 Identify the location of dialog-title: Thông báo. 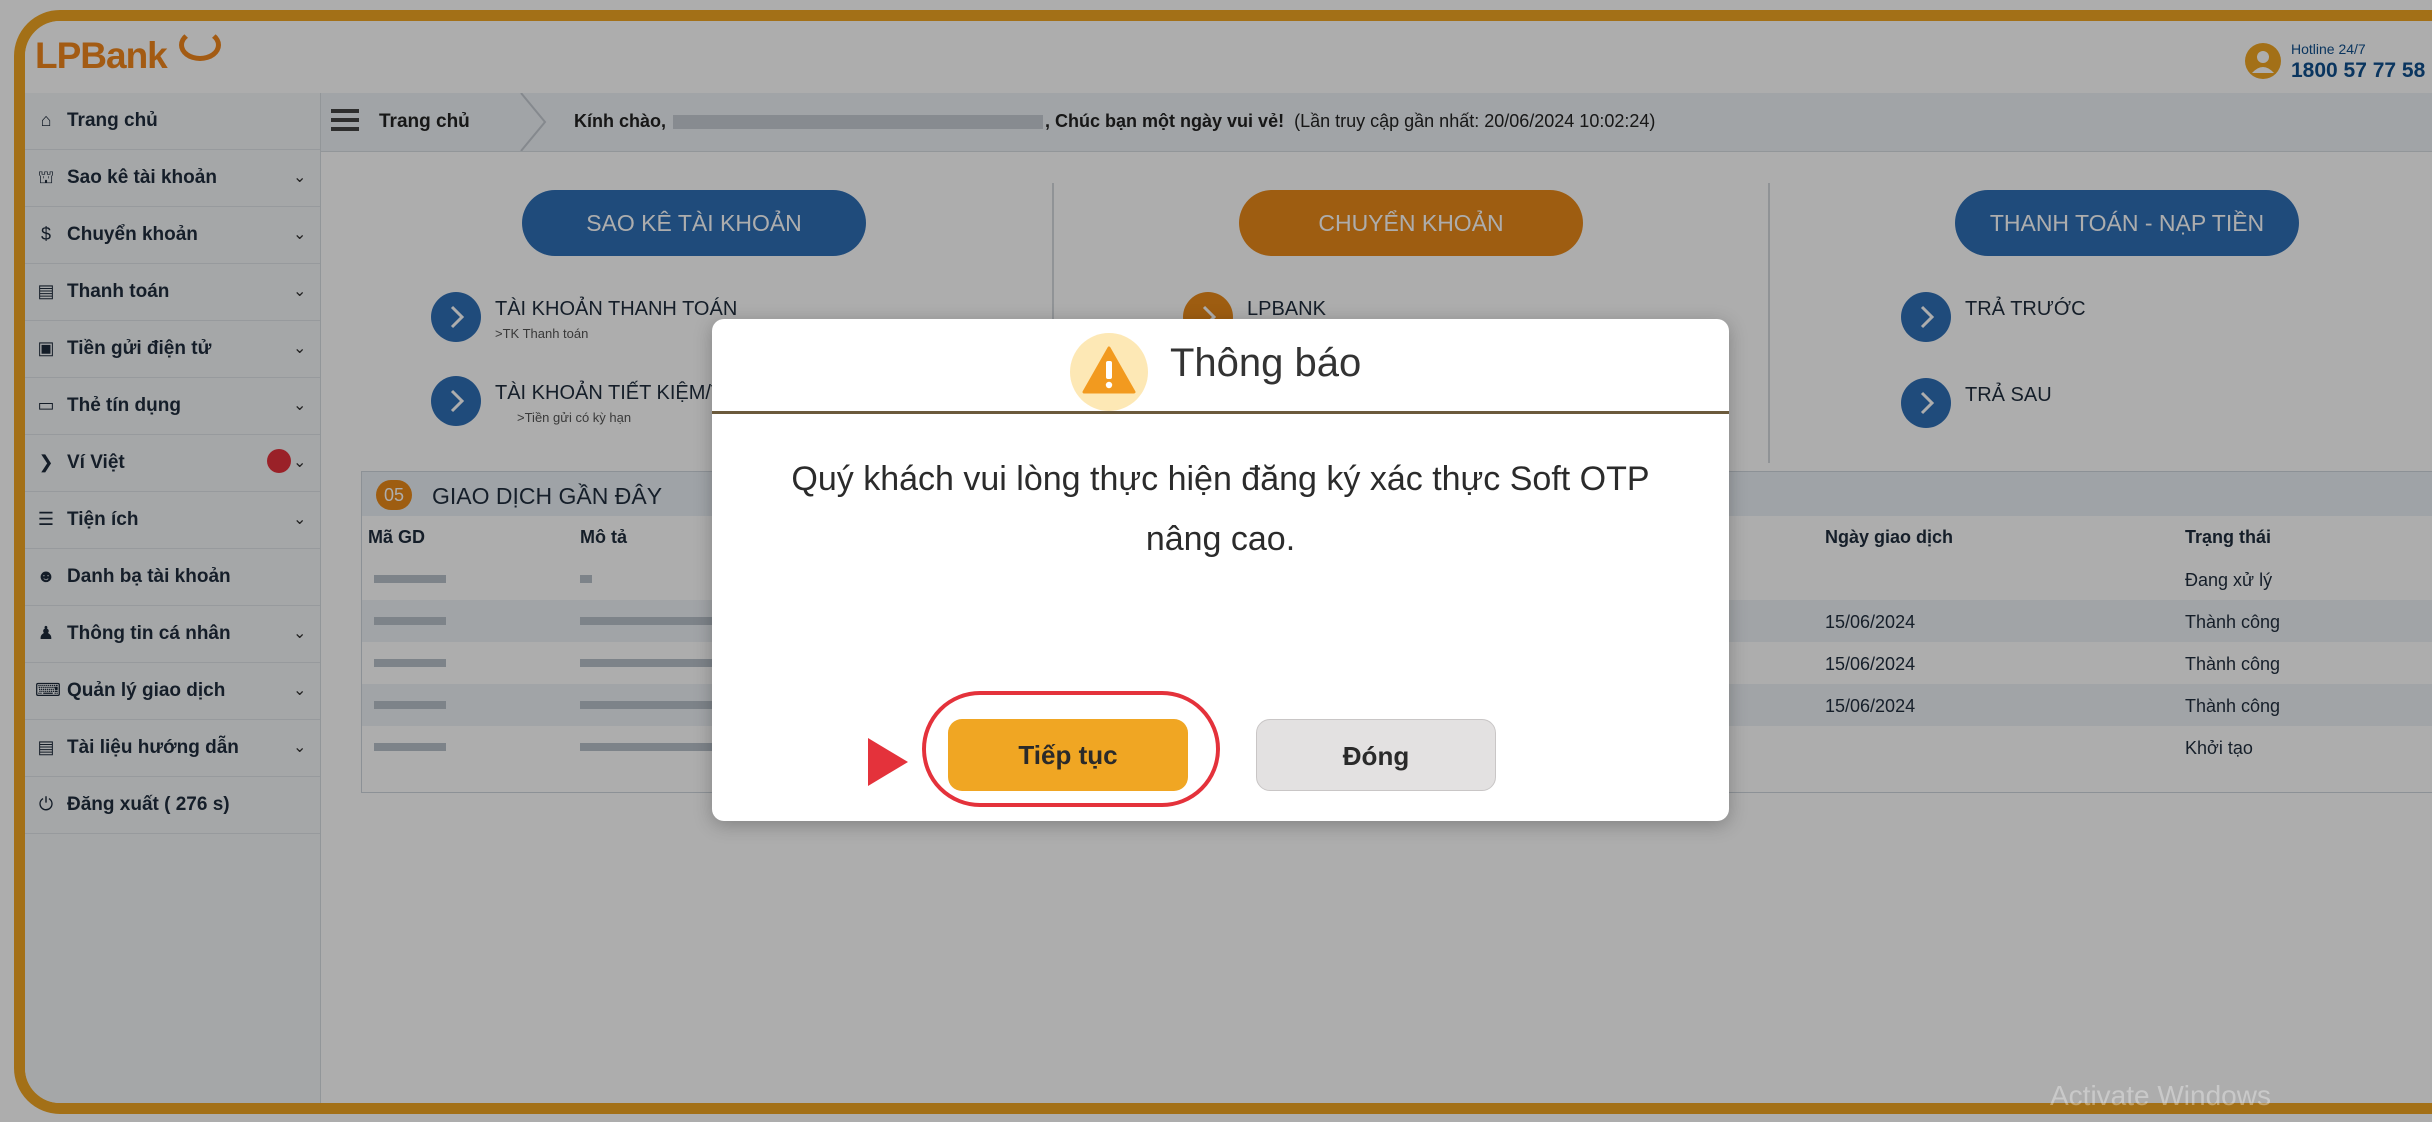
(1266, 363).